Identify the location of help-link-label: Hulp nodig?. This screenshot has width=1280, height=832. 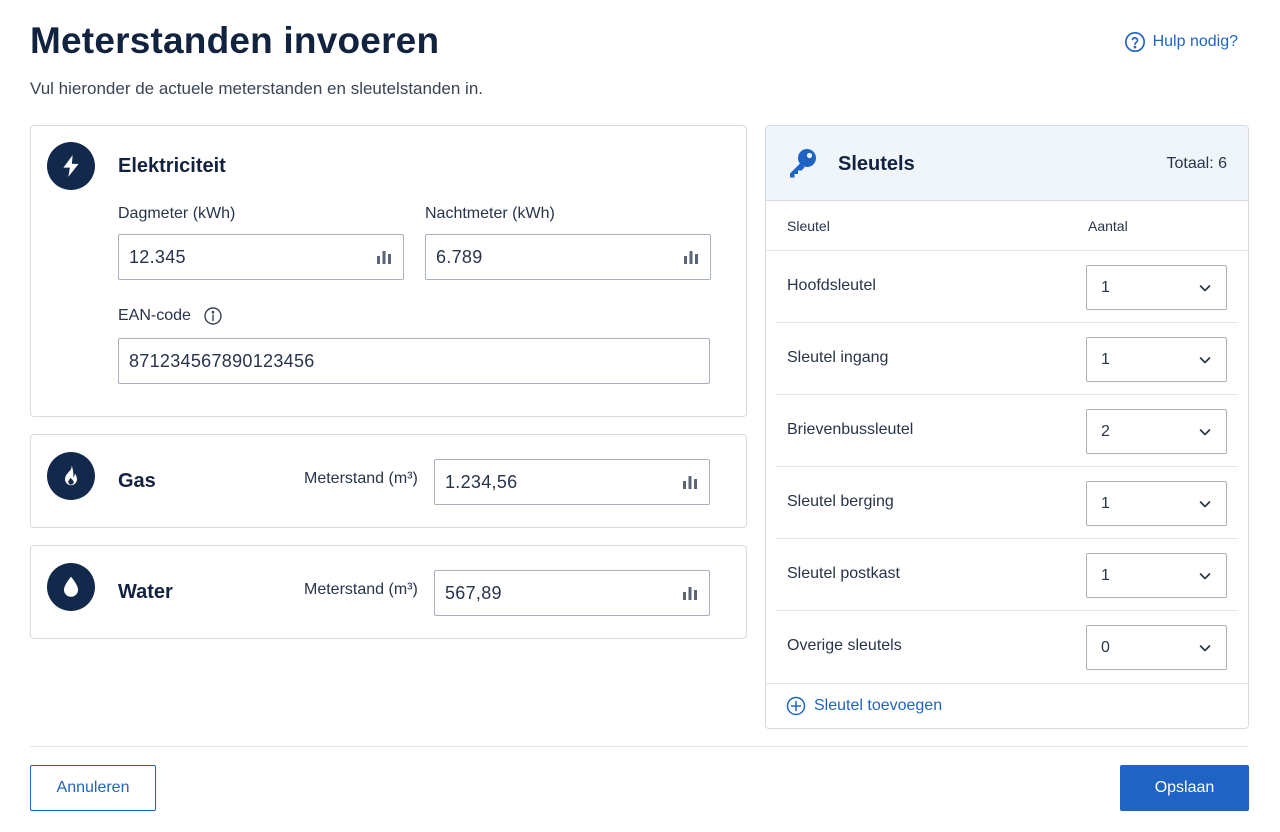
(1195, 41).